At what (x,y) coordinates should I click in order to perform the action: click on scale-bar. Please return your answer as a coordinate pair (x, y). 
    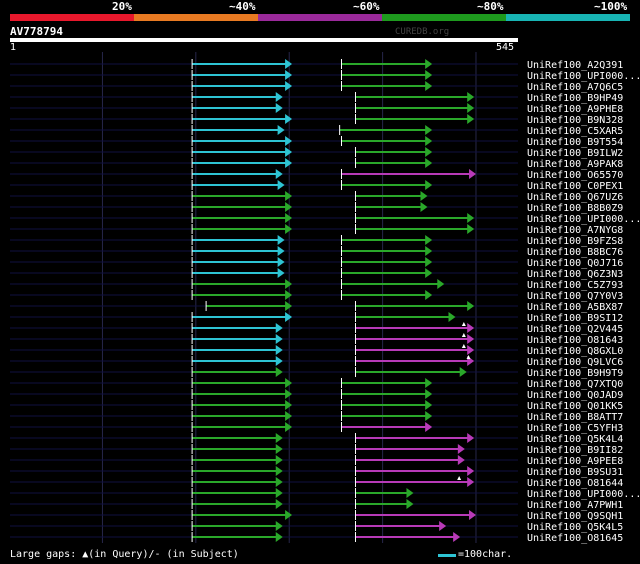
    Looking at the image, I should click on (447, 555).